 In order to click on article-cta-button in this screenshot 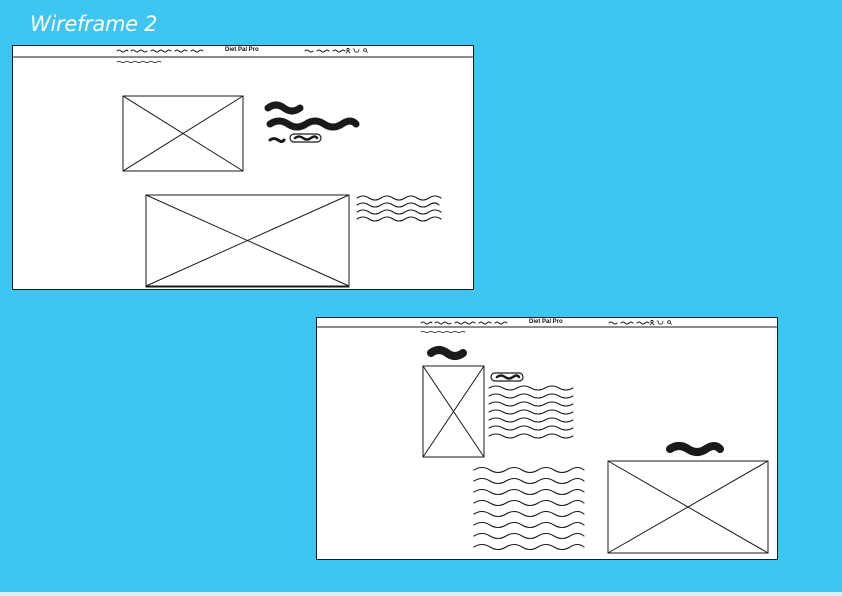, I will do `click(507, 377)`.